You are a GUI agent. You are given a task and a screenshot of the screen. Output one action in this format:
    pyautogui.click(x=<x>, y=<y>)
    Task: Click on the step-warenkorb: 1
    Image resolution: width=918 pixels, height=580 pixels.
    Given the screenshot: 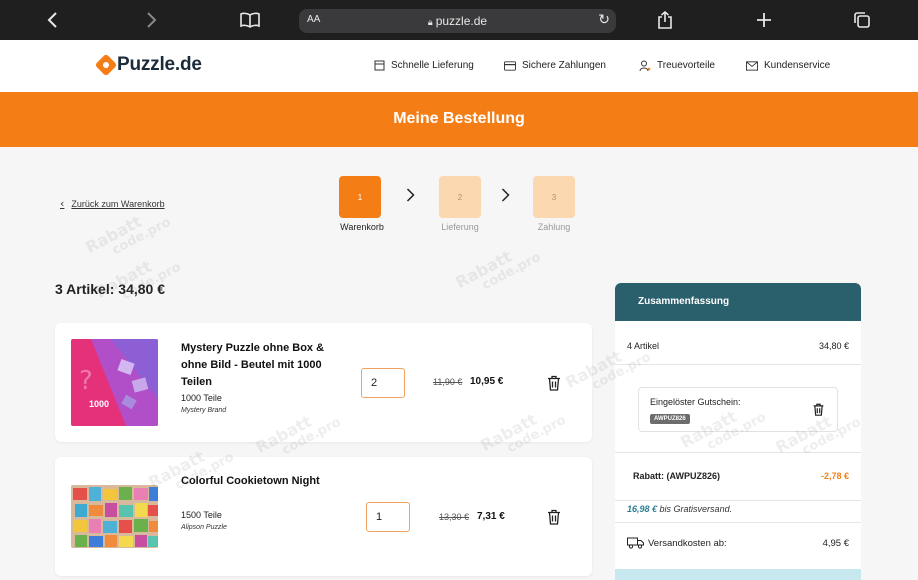 What is the action you would take?
    pyautogui.click(x=360, y=197)
    